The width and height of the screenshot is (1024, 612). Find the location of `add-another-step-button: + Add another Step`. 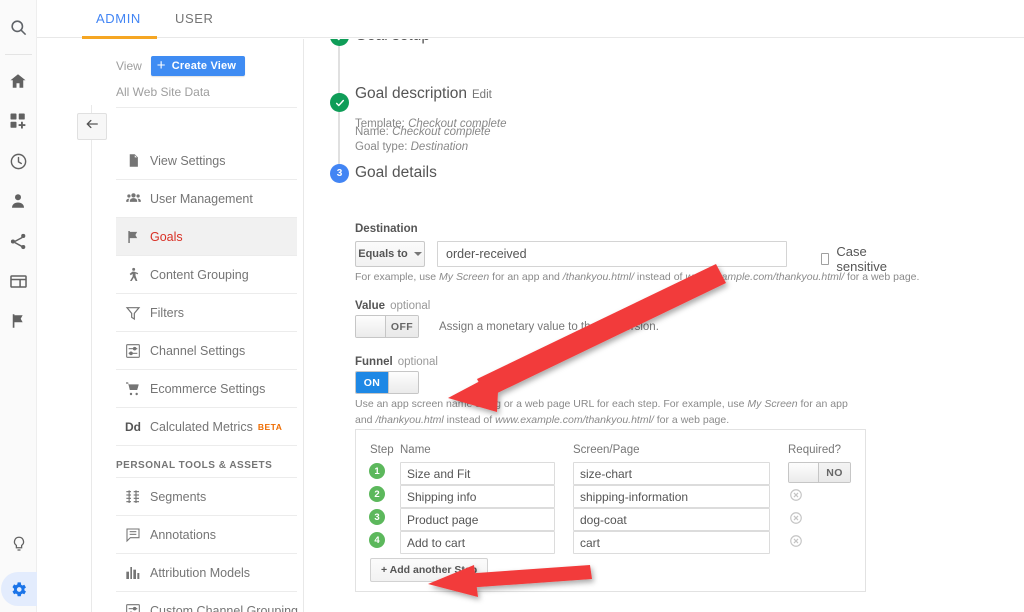

add-another-step-button: + Add another Step is located at coordinates (429, 570).